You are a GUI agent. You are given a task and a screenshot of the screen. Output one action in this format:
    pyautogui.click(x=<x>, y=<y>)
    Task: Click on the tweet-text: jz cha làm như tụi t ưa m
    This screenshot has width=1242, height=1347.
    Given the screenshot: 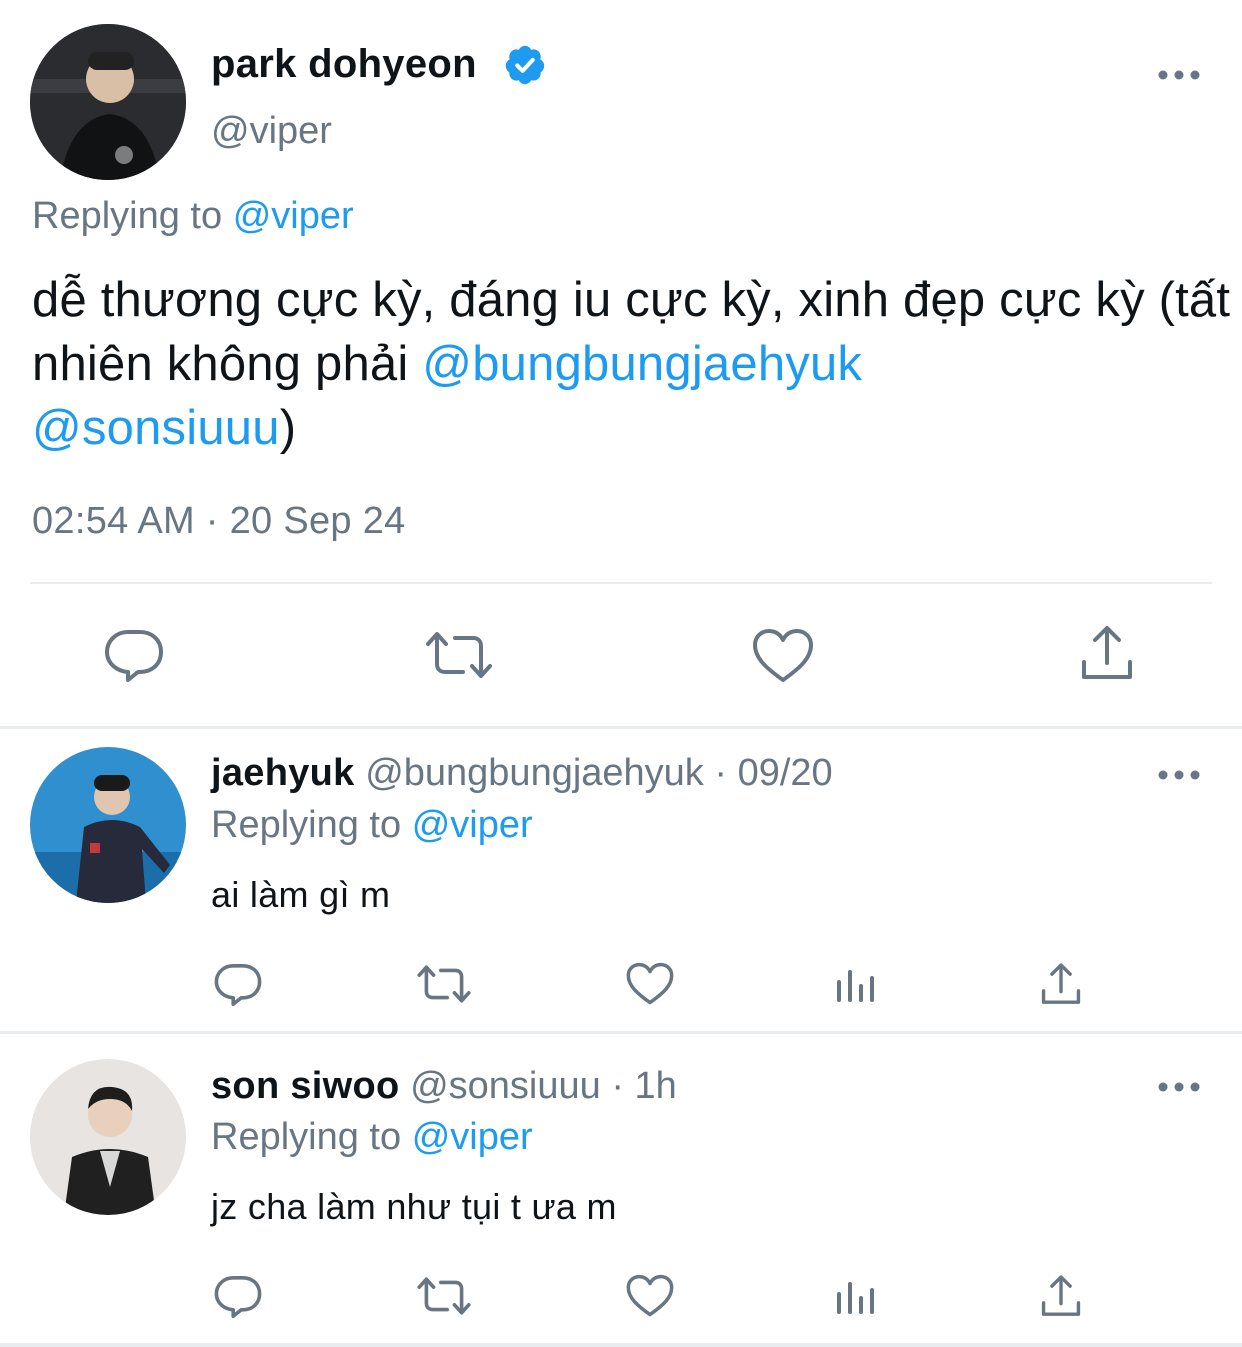 What is the action you would take?
    pyautogui.click(x=414, y=1206)
    